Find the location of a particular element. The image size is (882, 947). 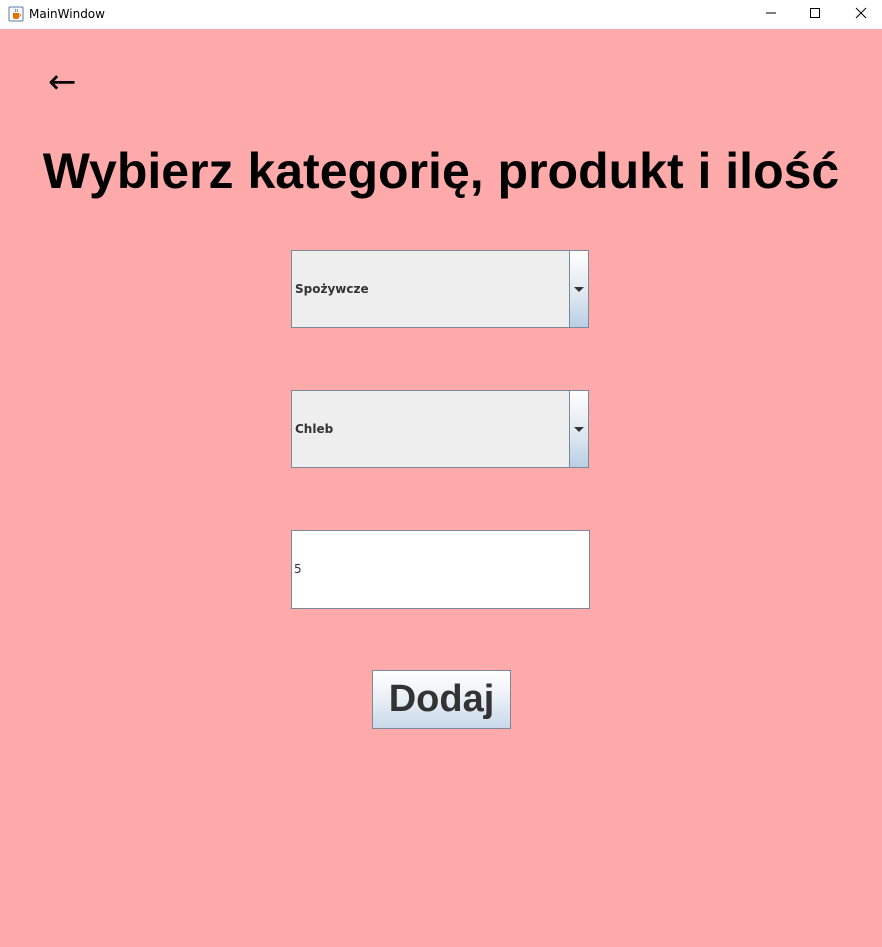

back-button: ← is located at coordinates (62, 82).